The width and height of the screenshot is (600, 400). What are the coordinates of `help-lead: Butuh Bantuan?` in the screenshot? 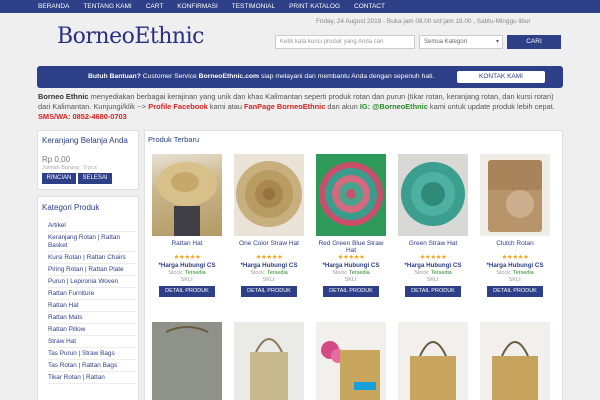 It's located at (114, 76).